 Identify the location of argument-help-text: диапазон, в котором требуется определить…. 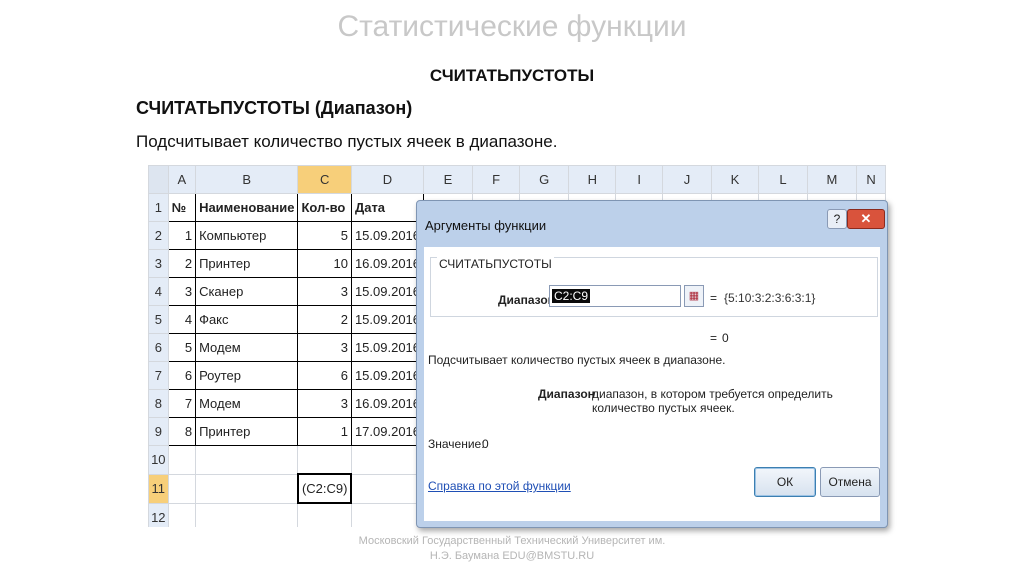
(712, 401).